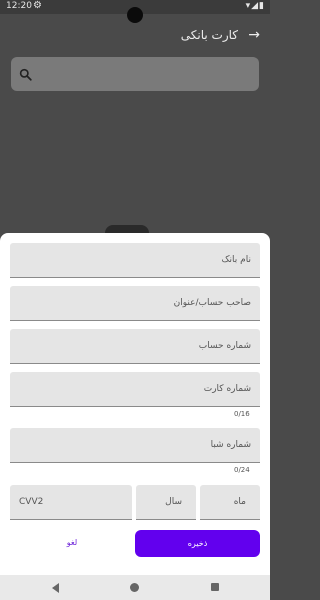 This screenshot has height=600, width=320. Describe the element at coordinates (55, 588) in the screenshot. I see `nav-back-icon` at that location.